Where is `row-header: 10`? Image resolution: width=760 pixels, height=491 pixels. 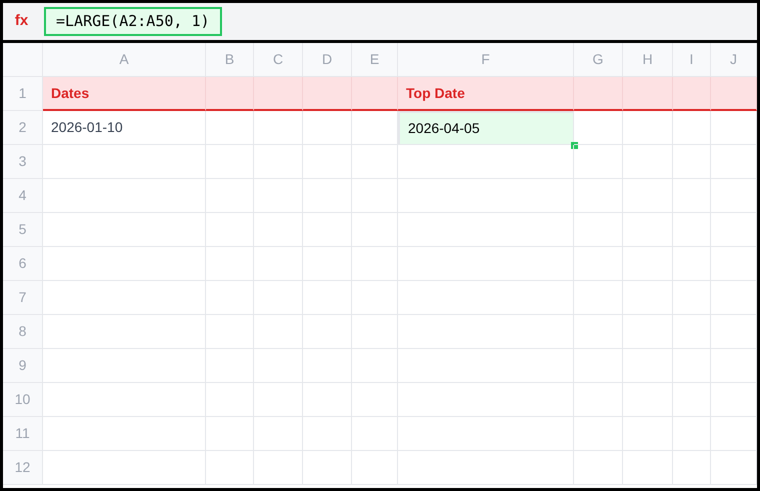
row-header: 10 is located at coordinates (23, 400).